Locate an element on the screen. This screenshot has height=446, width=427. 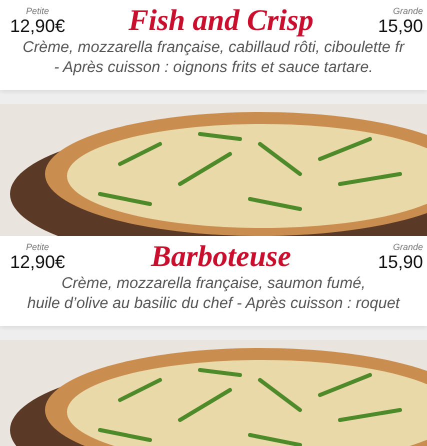
pizza-name: Fish and Crisp is located at coordinates (221, 21).